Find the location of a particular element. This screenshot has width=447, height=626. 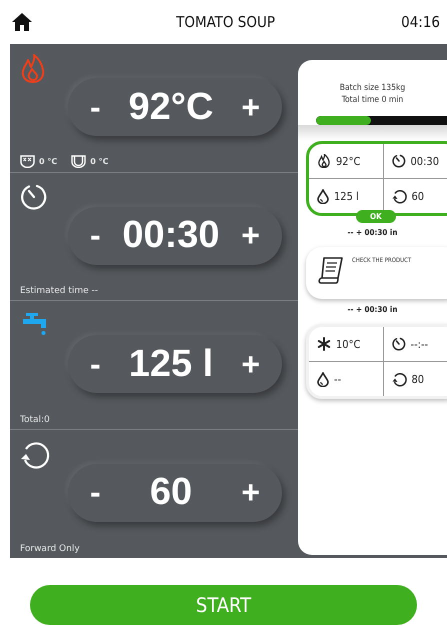

control-note: Total:0 is located at coordinates (35, 419).